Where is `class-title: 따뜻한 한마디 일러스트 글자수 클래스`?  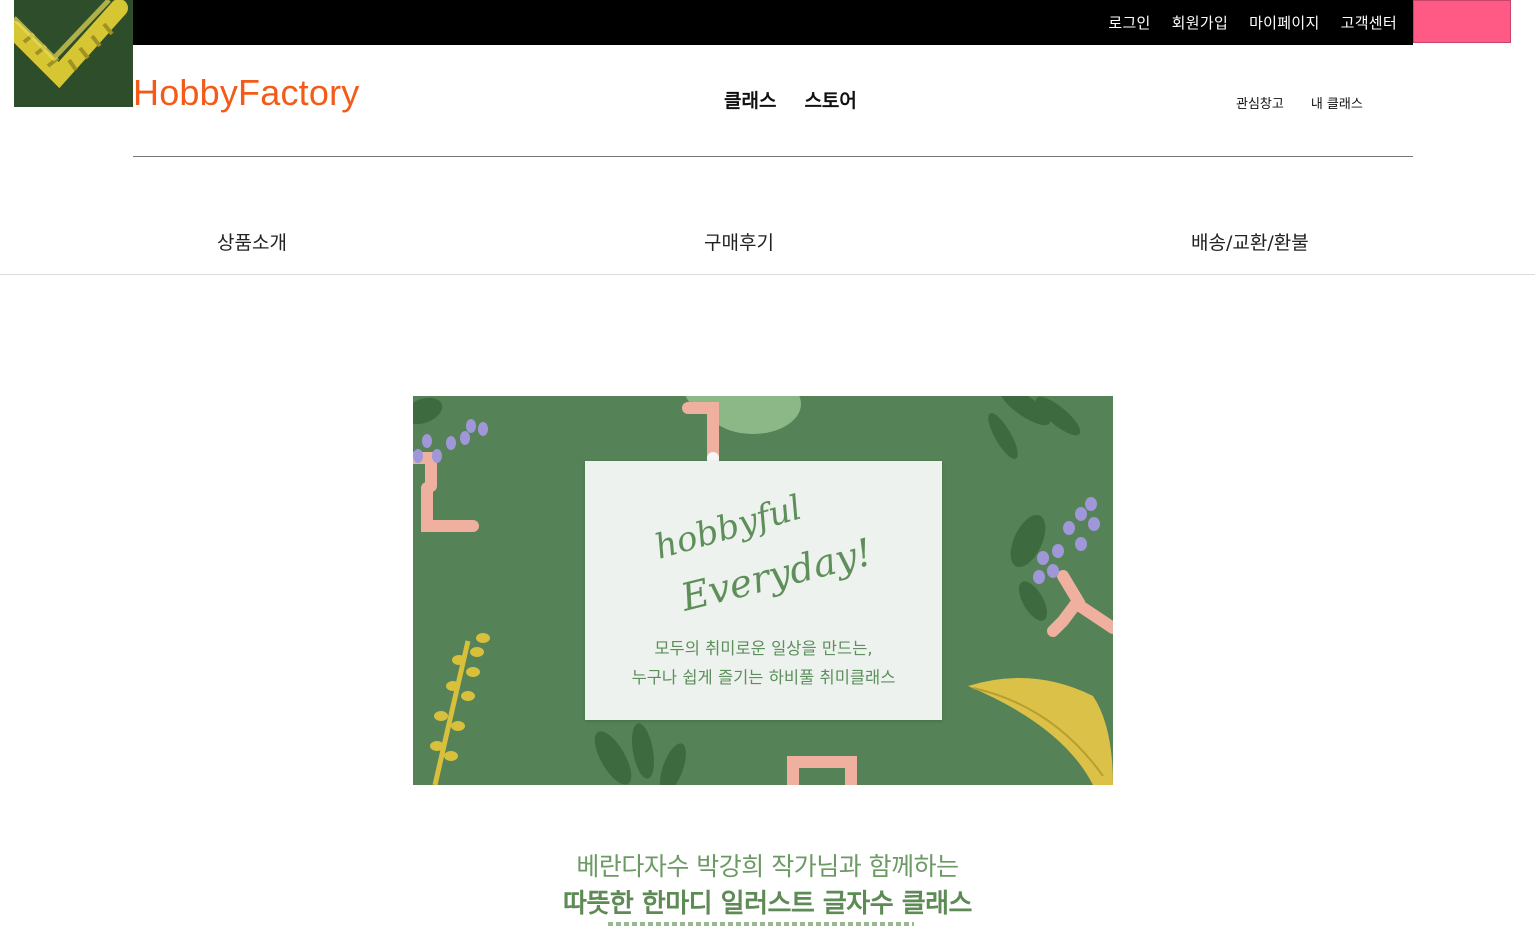
class-title: 따뜻한 한마디 일러스트 글자수 클래스 is located at coordinates (767, 904).